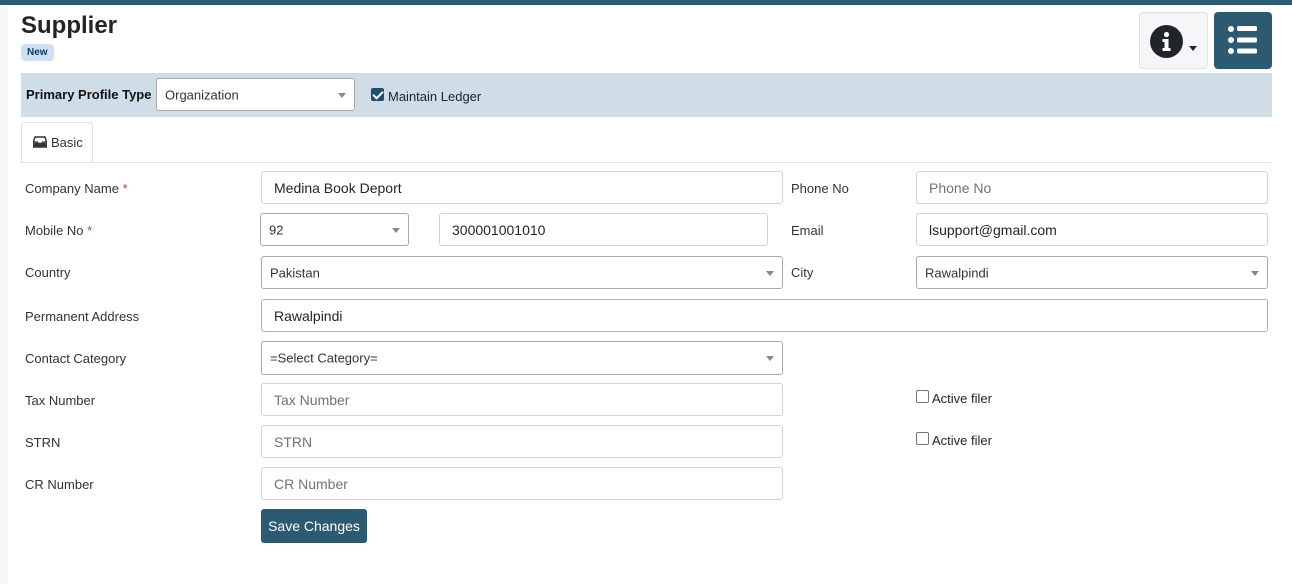  I want to click on mobile-no-input, so click(603, 229).